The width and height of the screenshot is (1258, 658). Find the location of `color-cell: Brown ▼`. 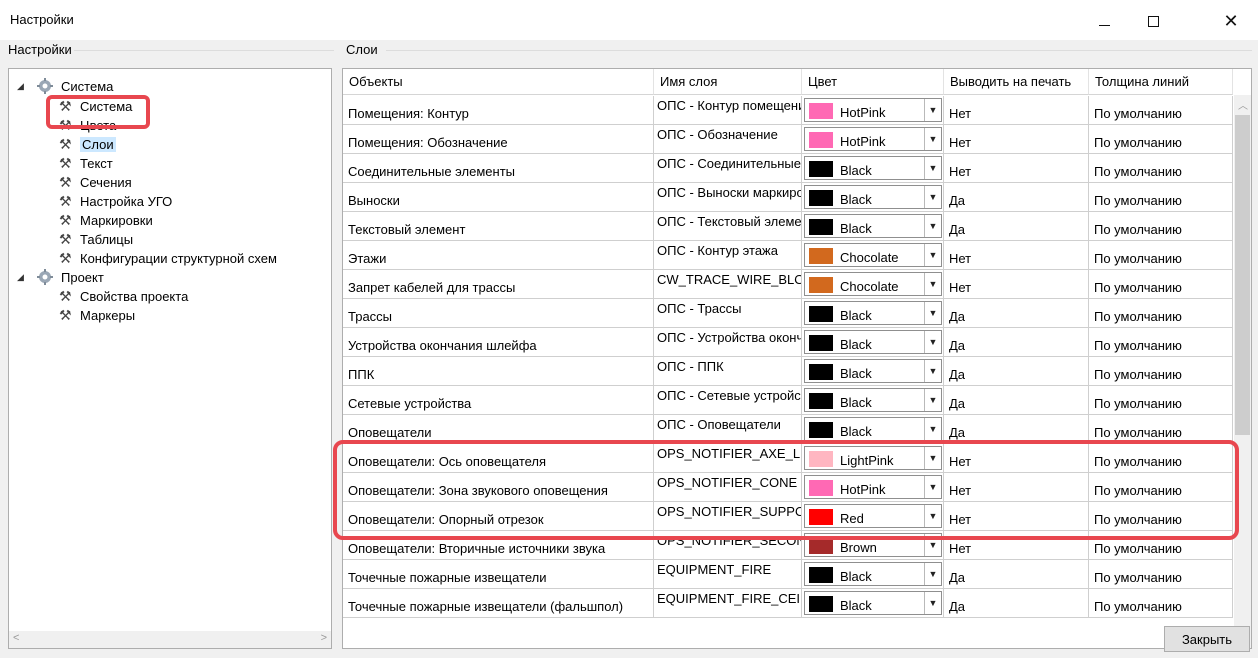

color-cell: Brown ▼ is located at coordinates (873, 545).